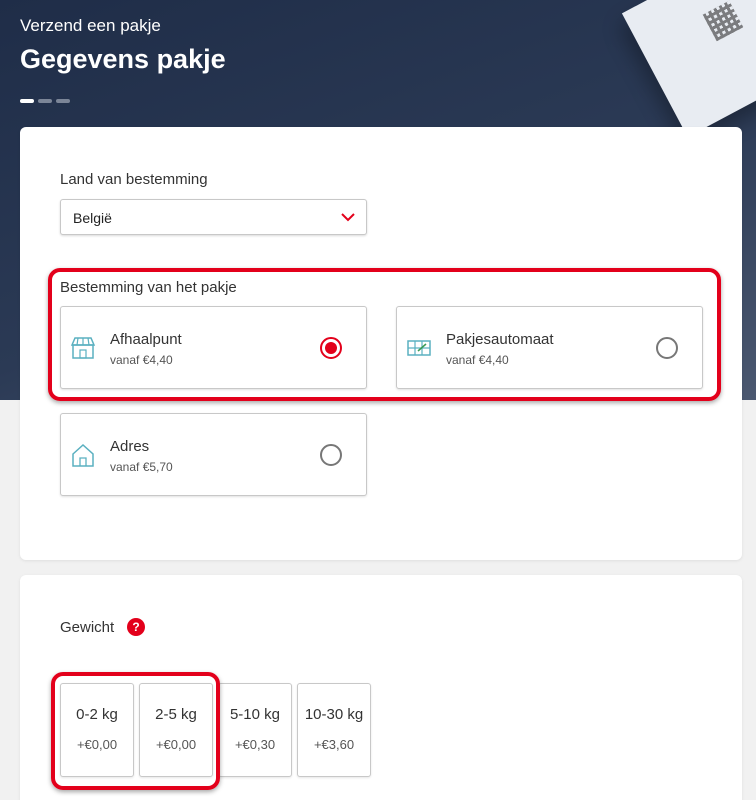 This screenshot has width=756, height=800. What do you see at coordinates (176, 714) in the screenshot?
I see `weight-range: 2-5 kg` at bounding box center [176, 714].